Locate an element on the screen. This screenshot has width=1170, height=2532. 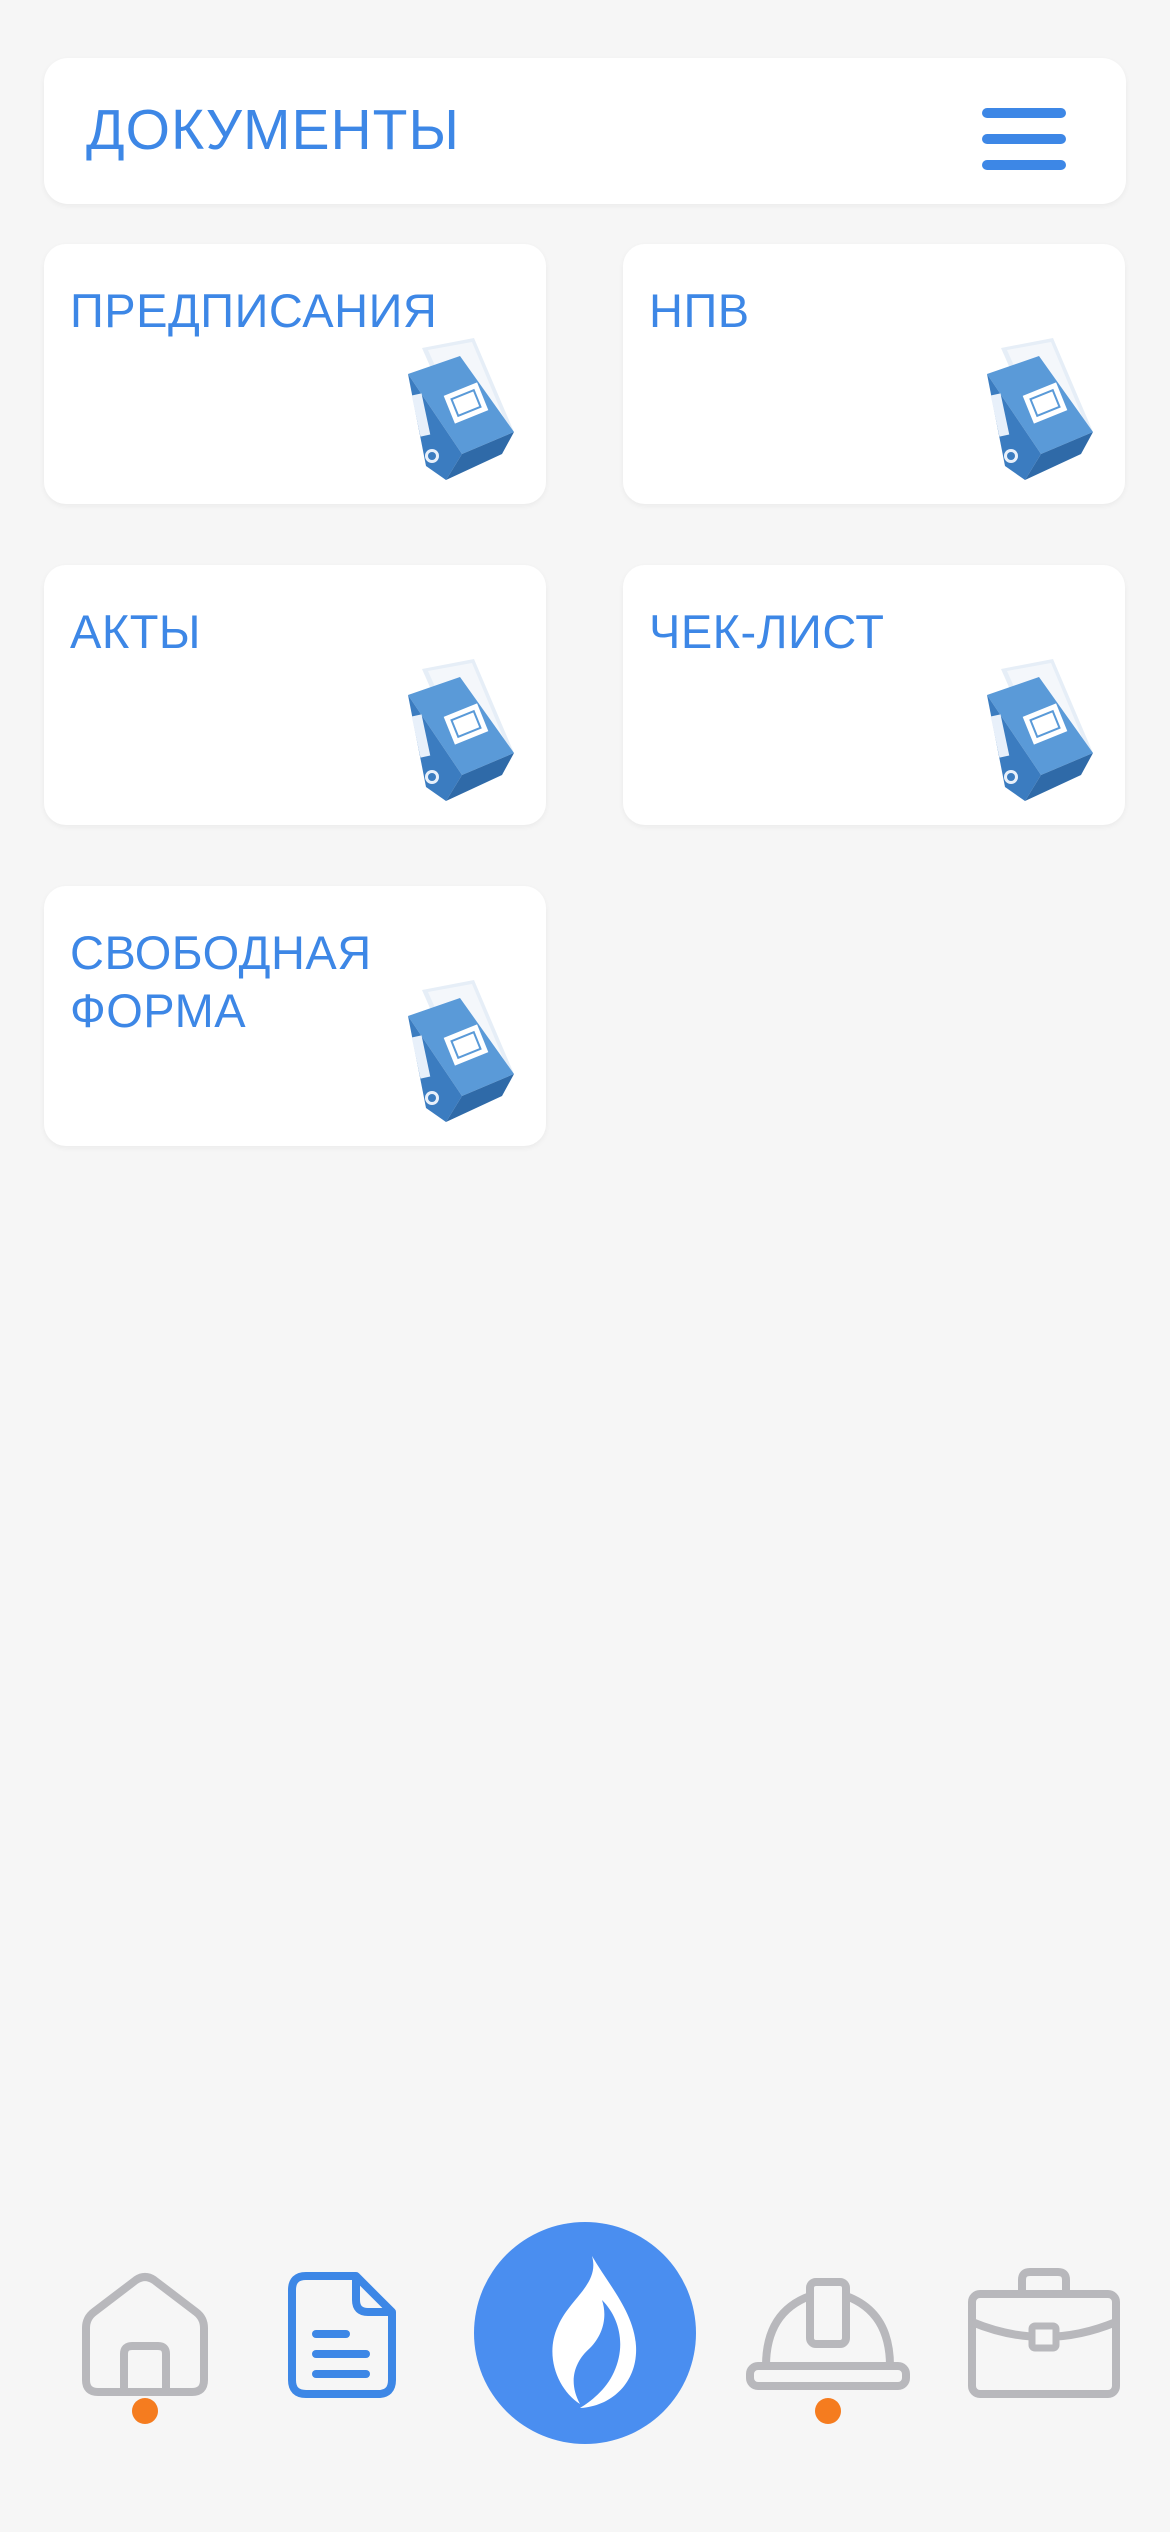
flame-icon is located at coordinates (594, 2332).